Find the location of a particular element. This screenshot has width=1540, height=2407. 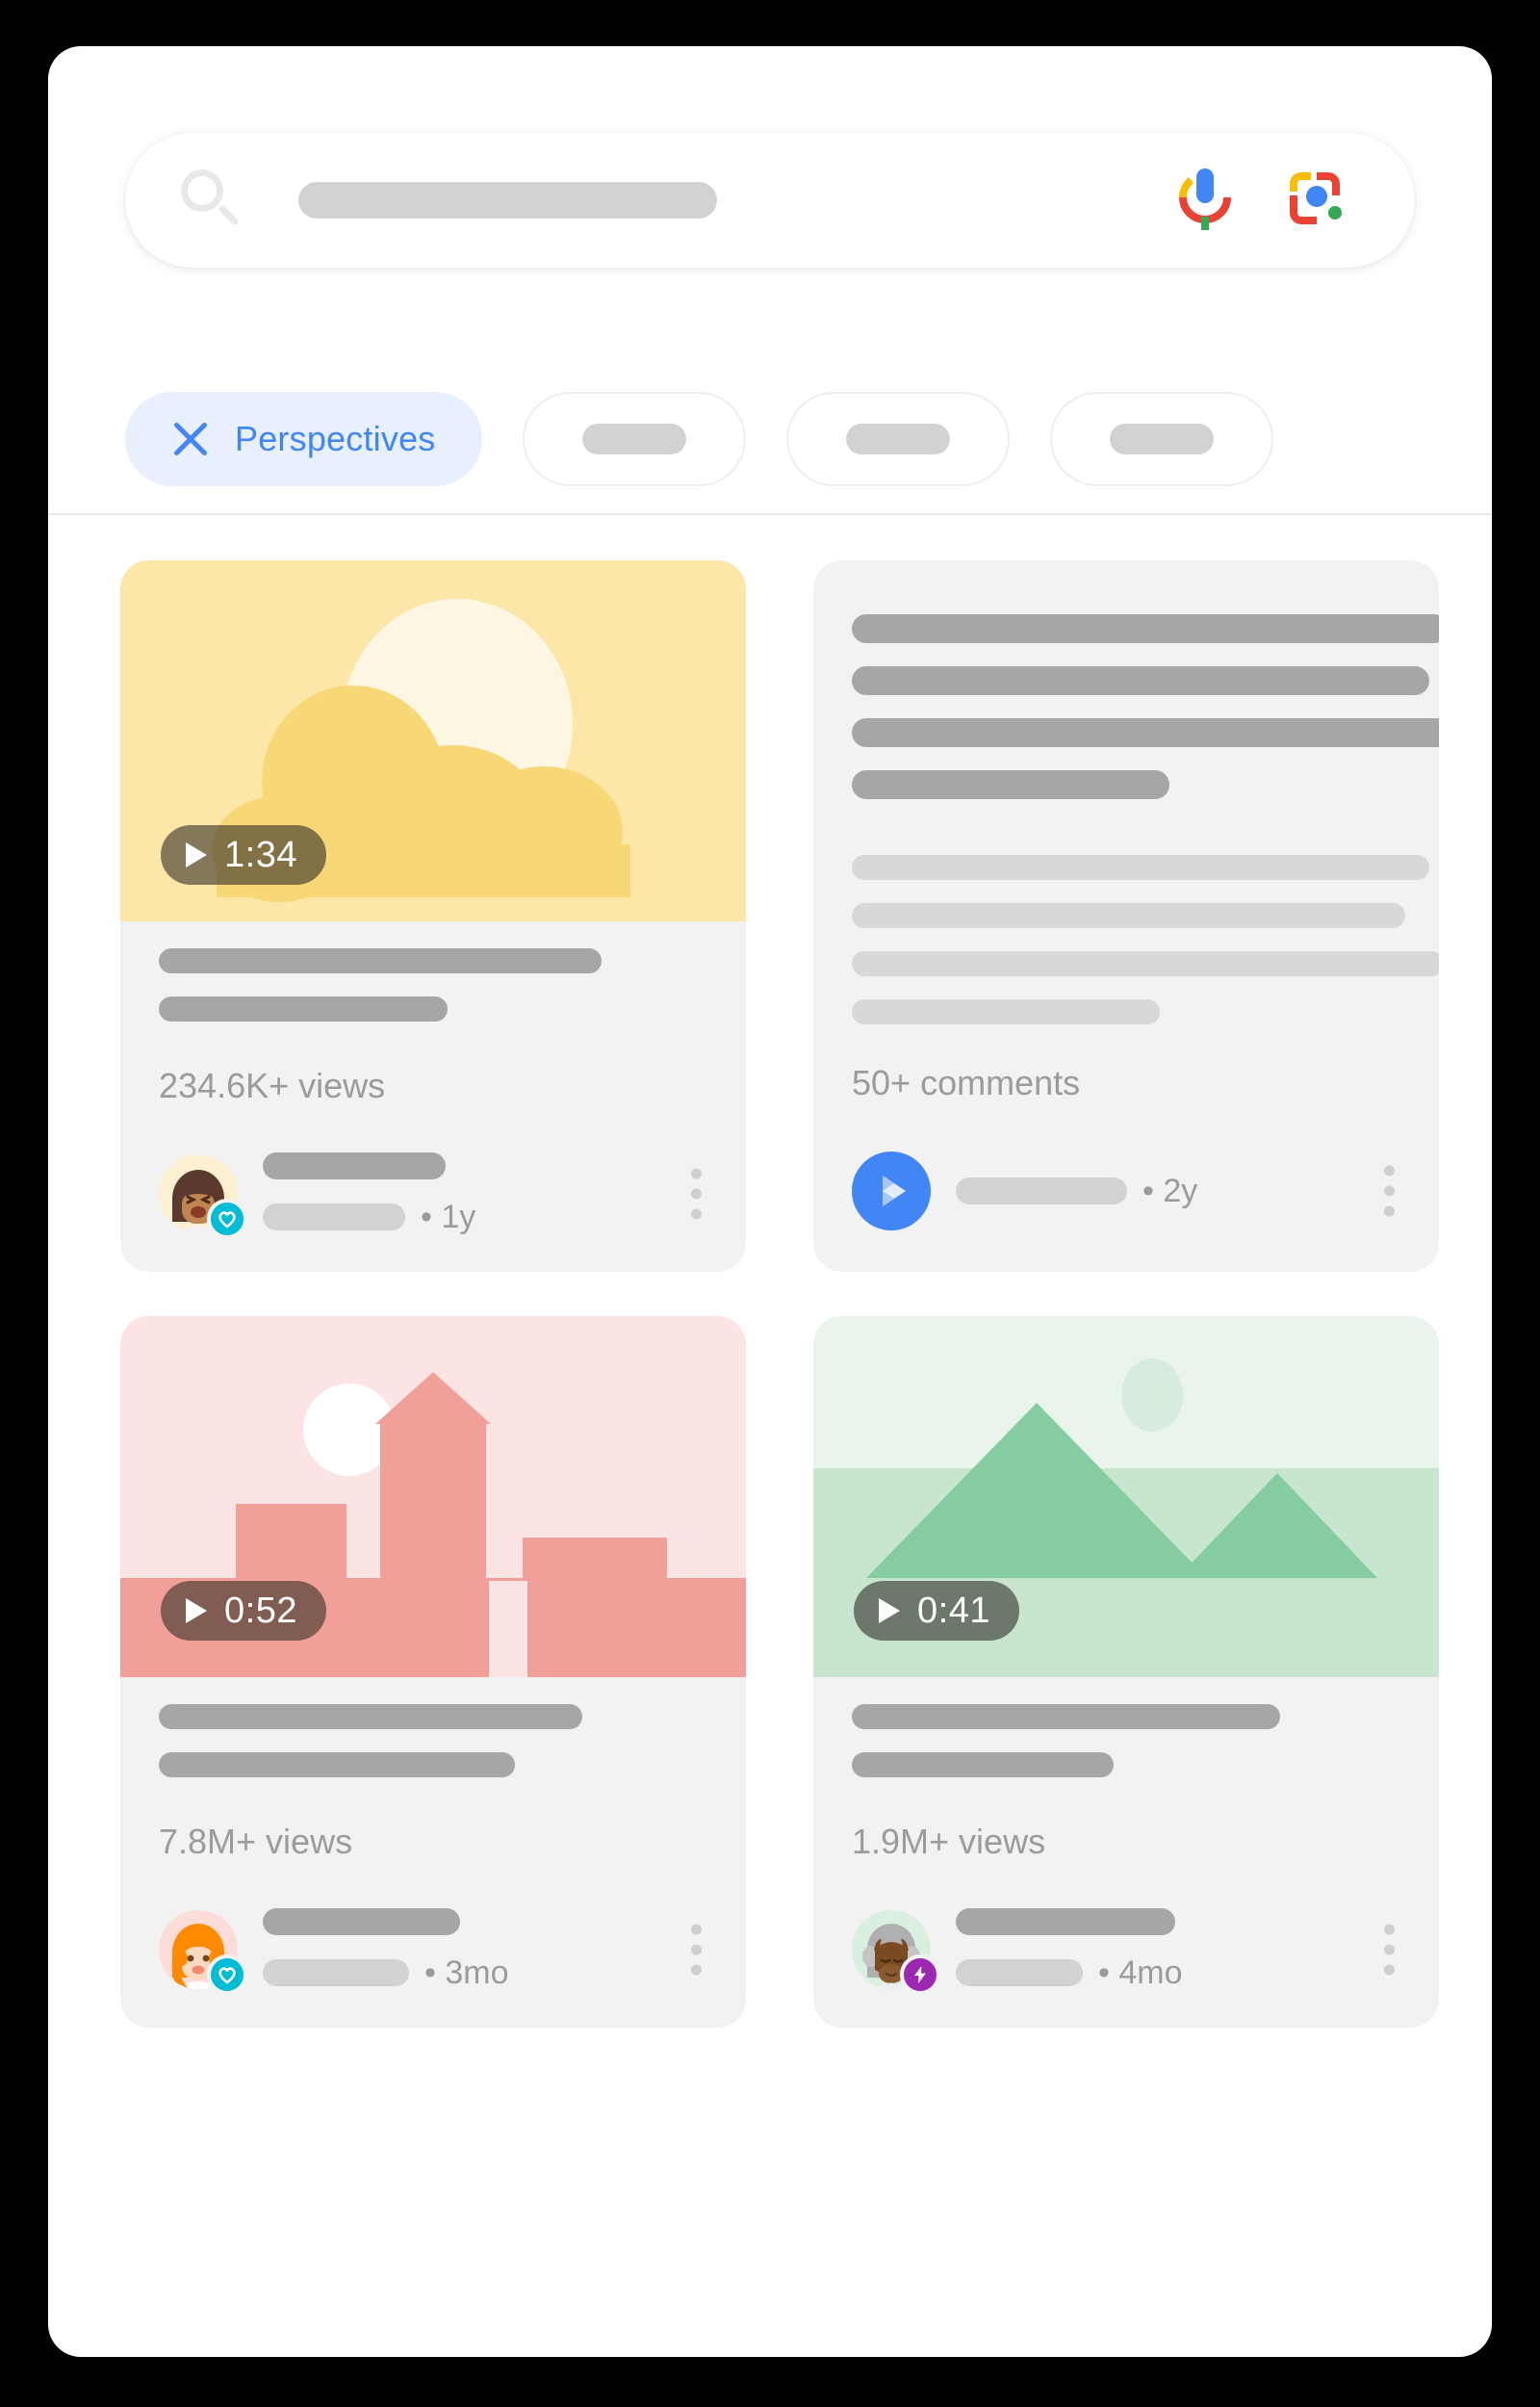

card-body: 1.9M+ views • 4mo is located at coordinates (1126, 1852).